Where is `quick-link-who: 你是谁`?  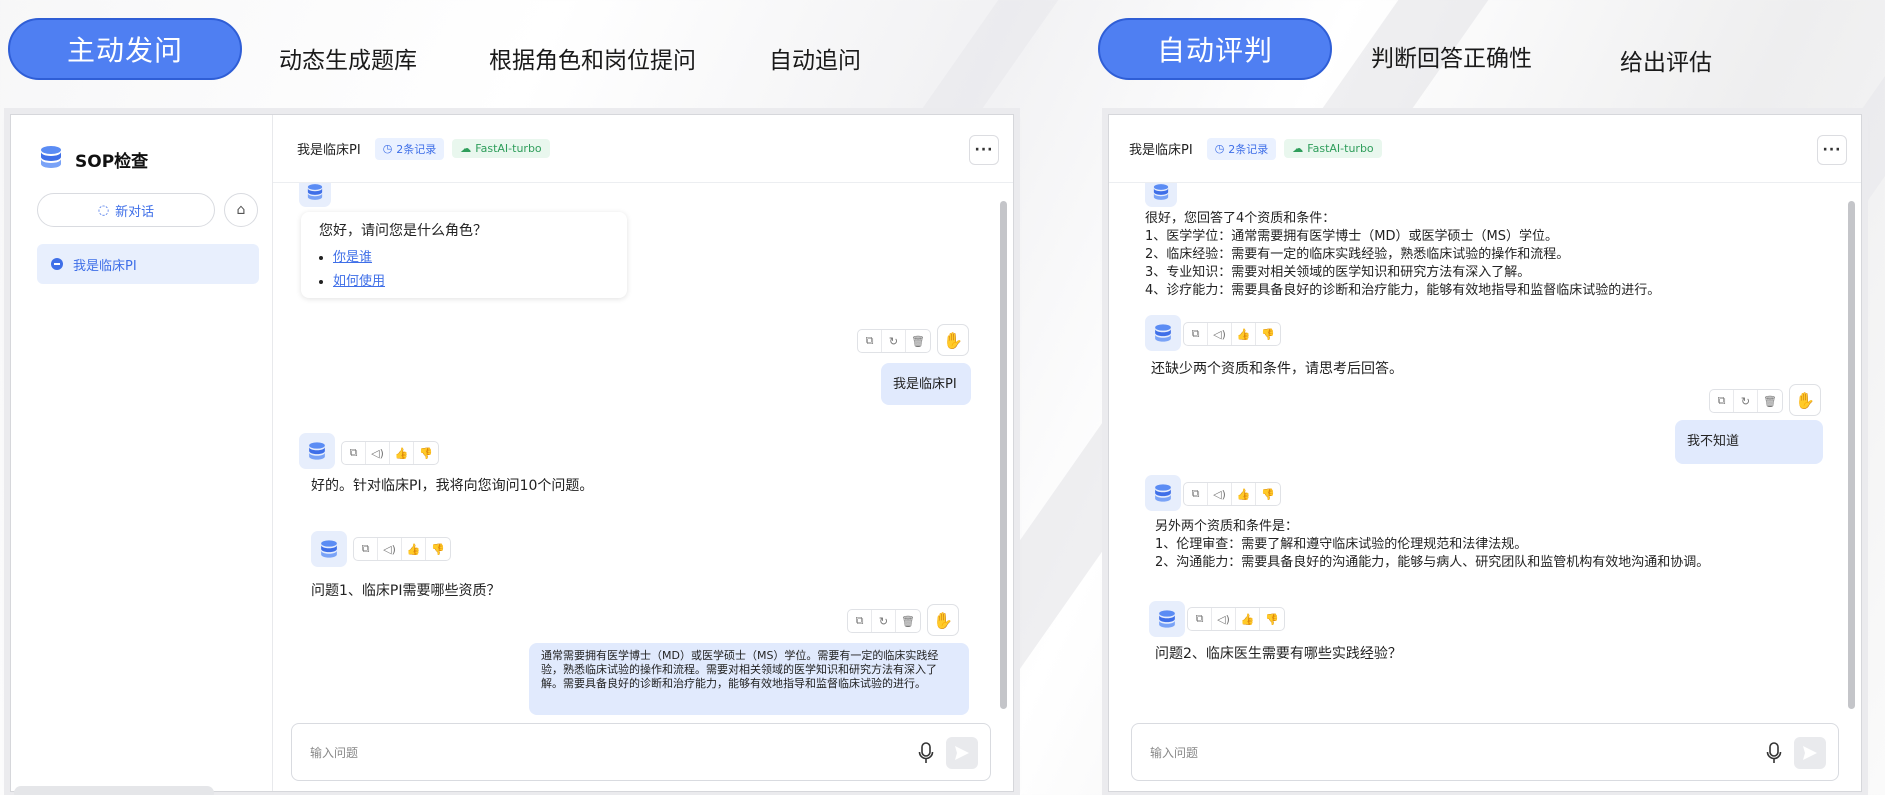 quick-link-who: 你是谁 is located at coordinates (352, 257).